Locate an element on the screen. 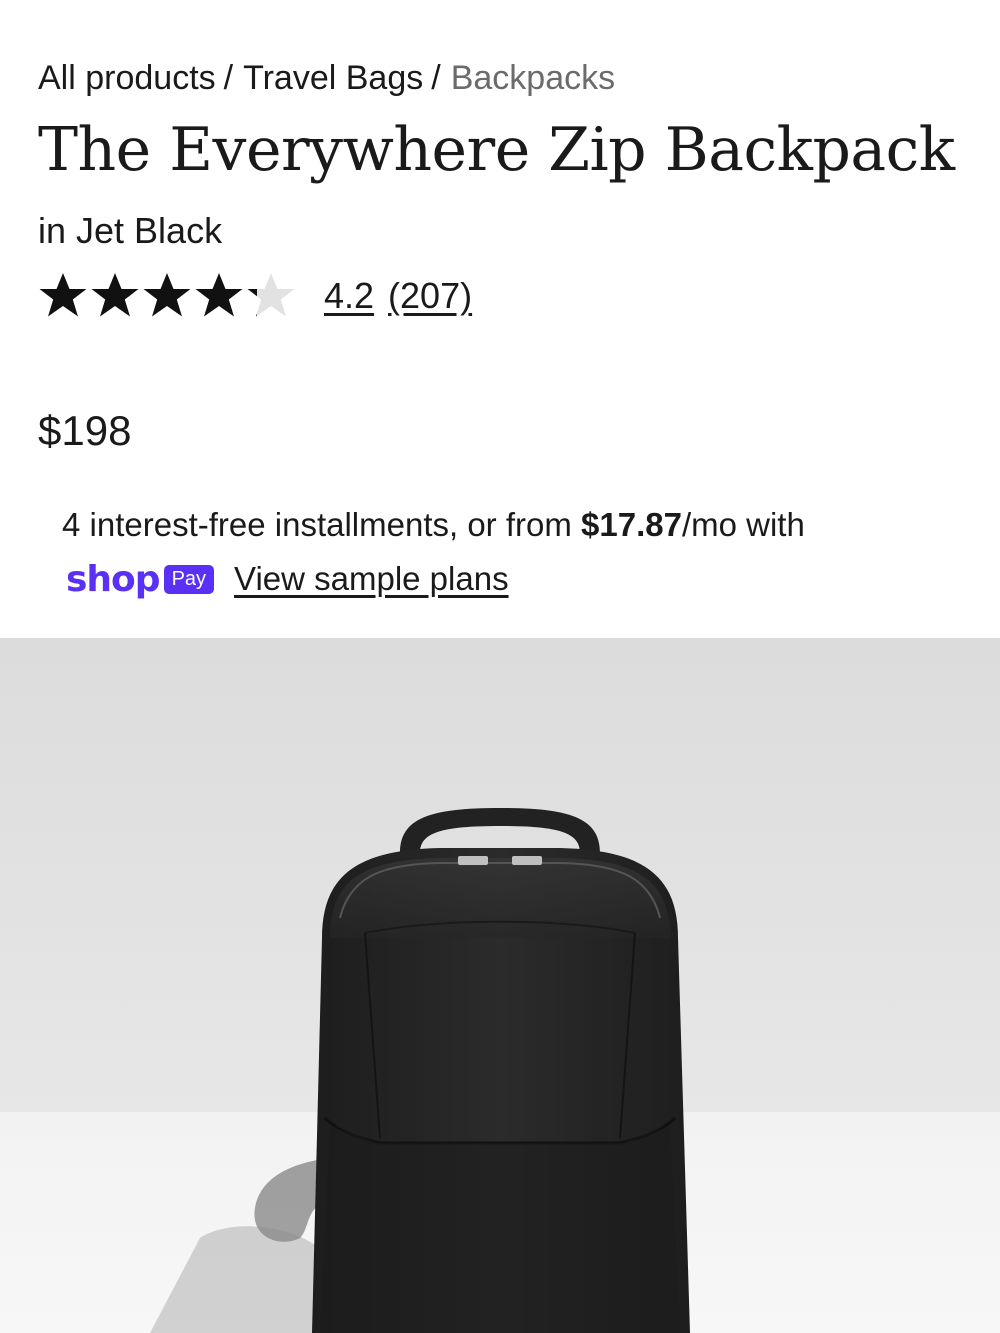  installments-prefix: 4 interest-free installments, or from is located at coordinates (322, 524).